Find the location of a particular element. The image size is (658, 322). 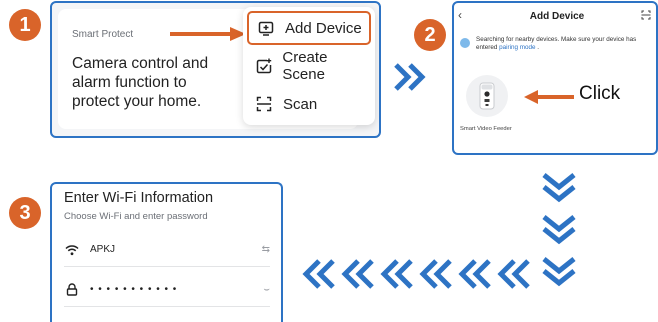

searching-spinner-icon is located at coordinates (465, 43).